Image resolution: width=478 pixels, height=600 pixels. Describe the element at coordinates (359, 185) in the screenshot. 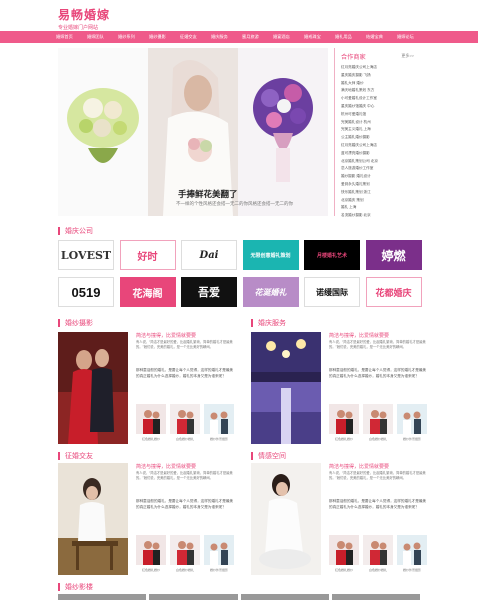

I see `partner-item: 爱到永久婚礼策划` at that location.